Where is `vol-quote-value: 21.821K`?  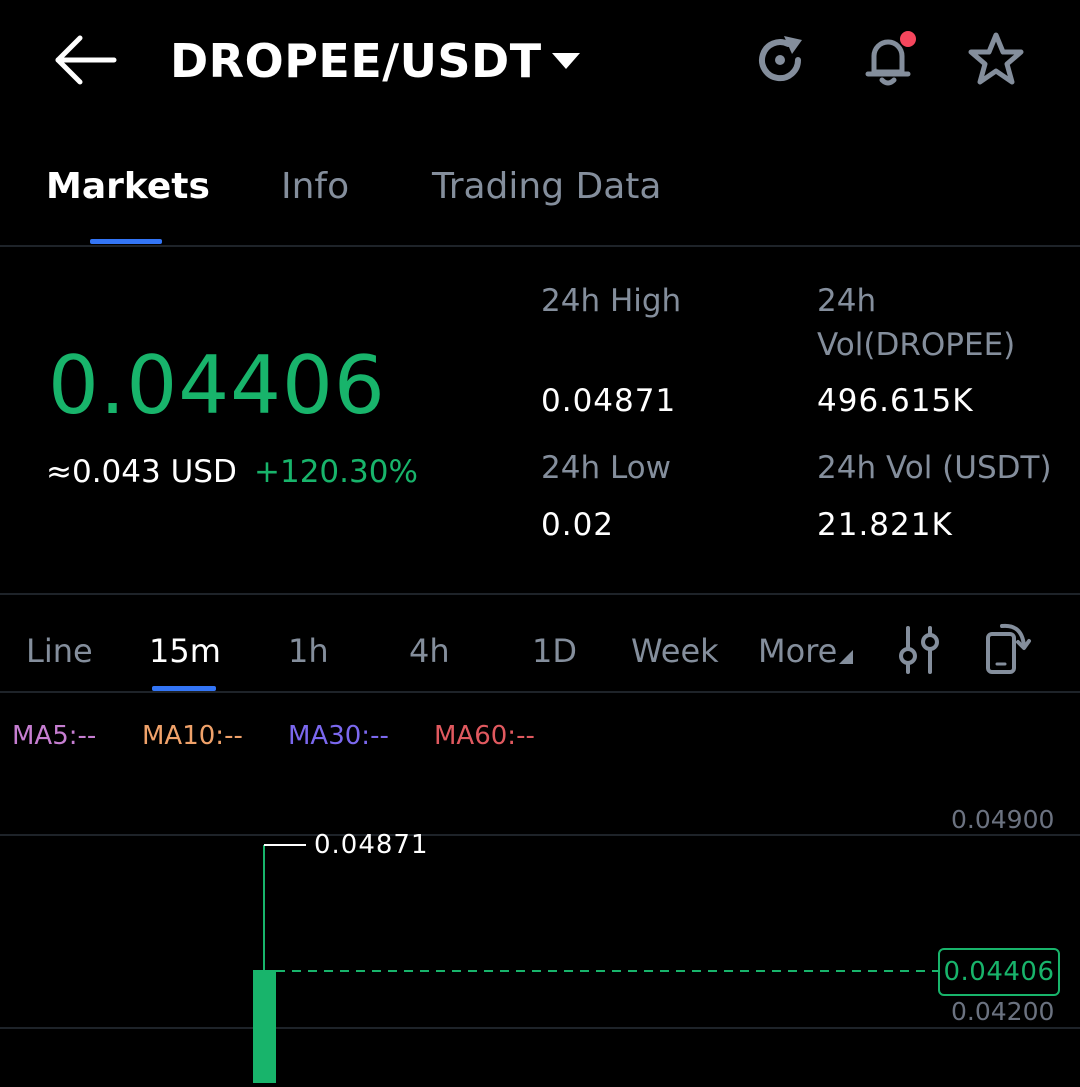
vol-quote-value: 21.821K is located at coordinates (885, 525).